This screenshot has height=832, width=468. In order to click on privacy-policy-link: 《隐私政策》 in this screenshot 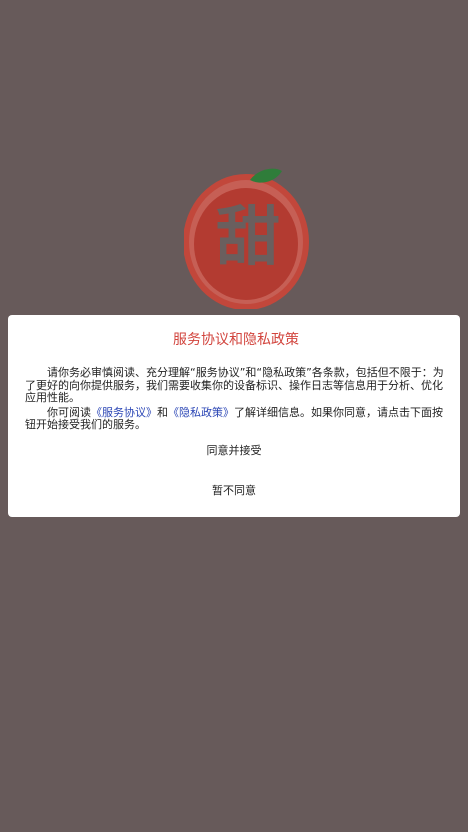, I will do `click(201, 412)`.